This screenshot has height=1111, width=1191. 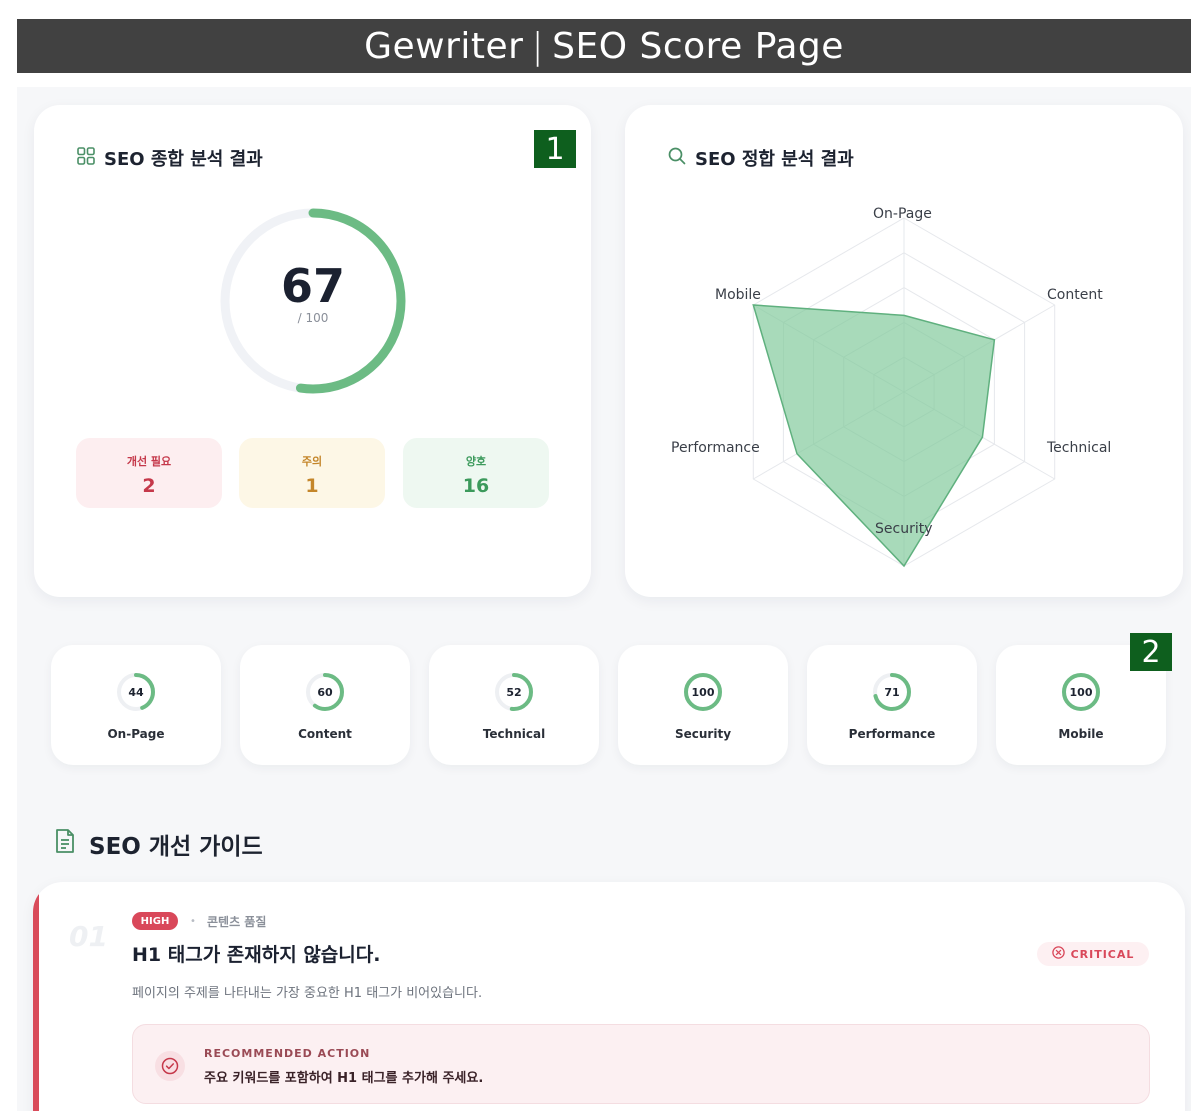 What do you see at coordinates (155, 921) in the screenshot?
I see `priority-badge: HIGH` at bounding box center [155, 921].